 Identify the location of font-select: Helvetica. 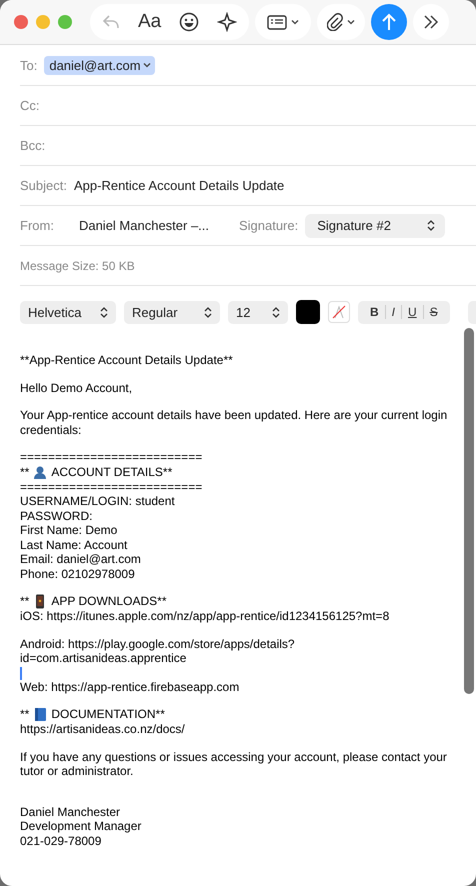
(68, 312).